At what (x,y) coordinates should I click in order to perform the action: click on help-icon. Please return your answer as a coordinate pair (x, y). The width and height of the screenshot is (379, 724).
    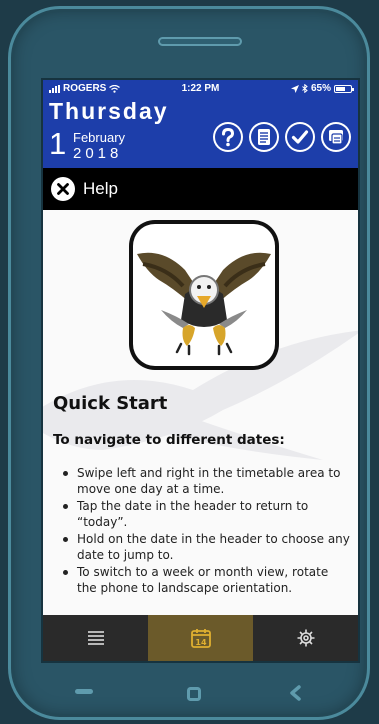
    Looking at the image, I should click on (228, 137).